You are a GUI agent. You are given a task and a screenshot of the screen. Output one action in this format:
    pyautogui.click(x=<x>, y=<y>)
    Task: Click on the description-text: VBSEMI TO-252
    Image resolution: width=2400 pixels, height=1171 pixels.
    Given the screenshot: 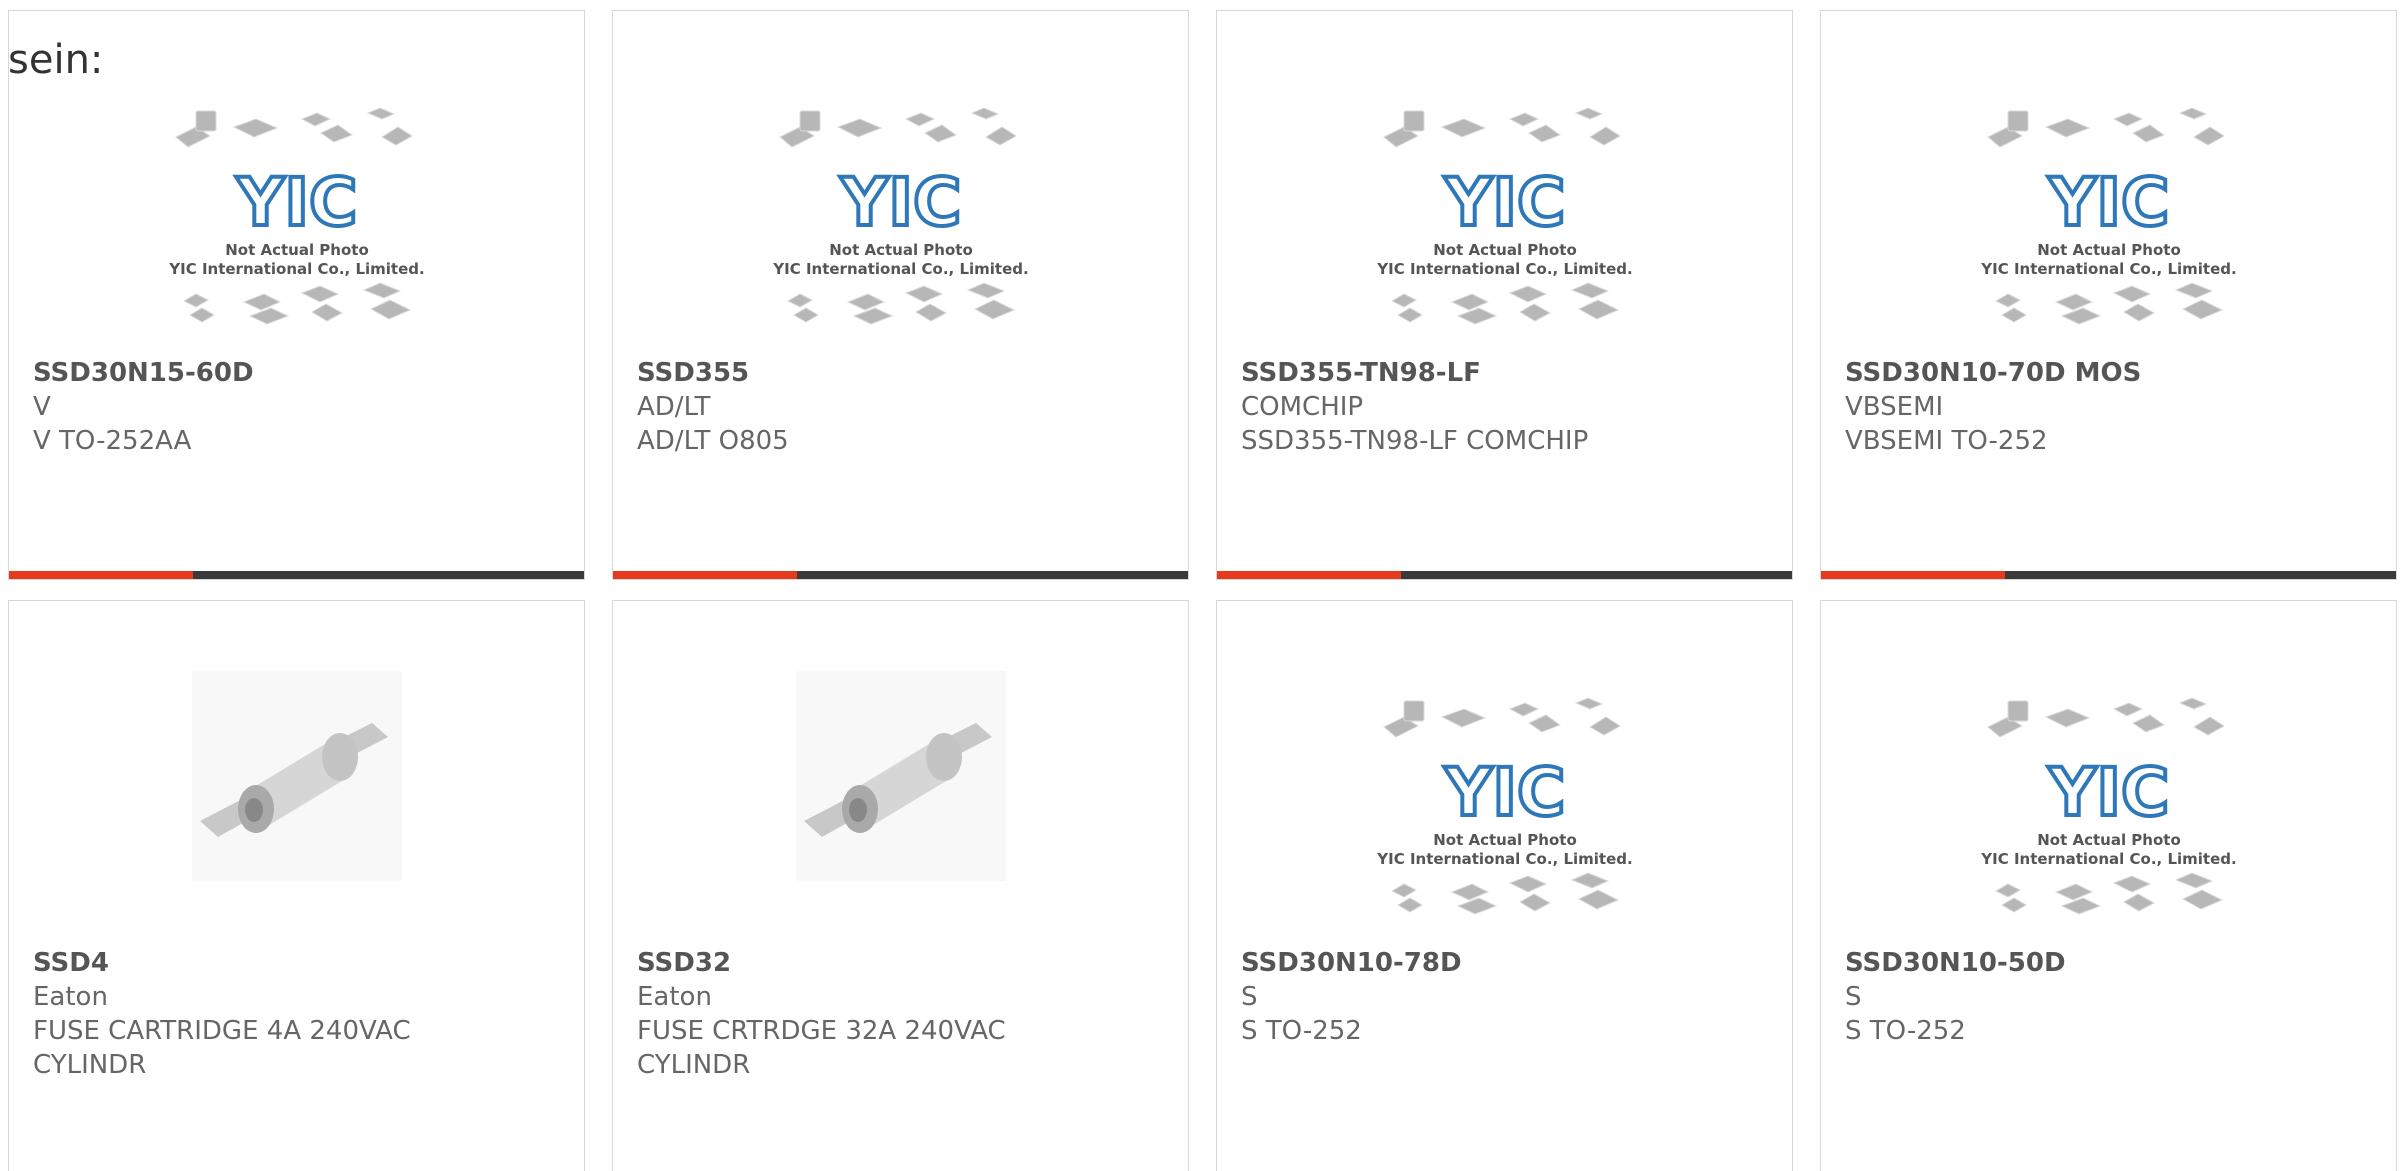 What is the action you would take?
    pyautogui.click(x=1946, y=441)
    